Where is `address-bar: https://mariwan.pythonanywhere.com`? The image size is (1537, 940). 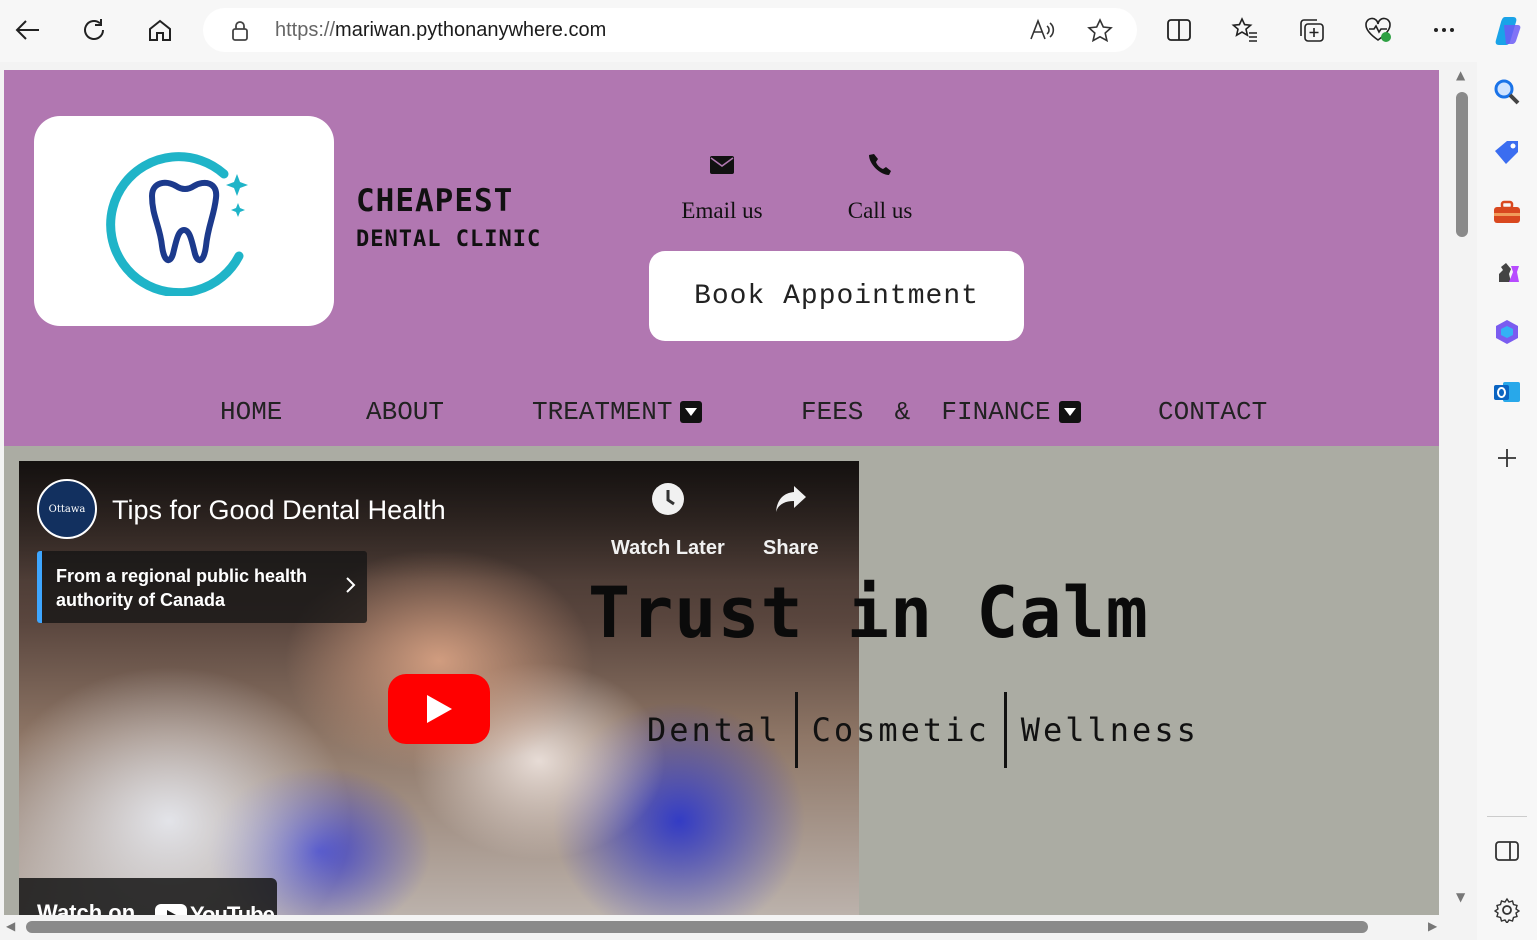 address-bar: https://mariwan.pythonanywhere.com is located at coordinates (670, 30).